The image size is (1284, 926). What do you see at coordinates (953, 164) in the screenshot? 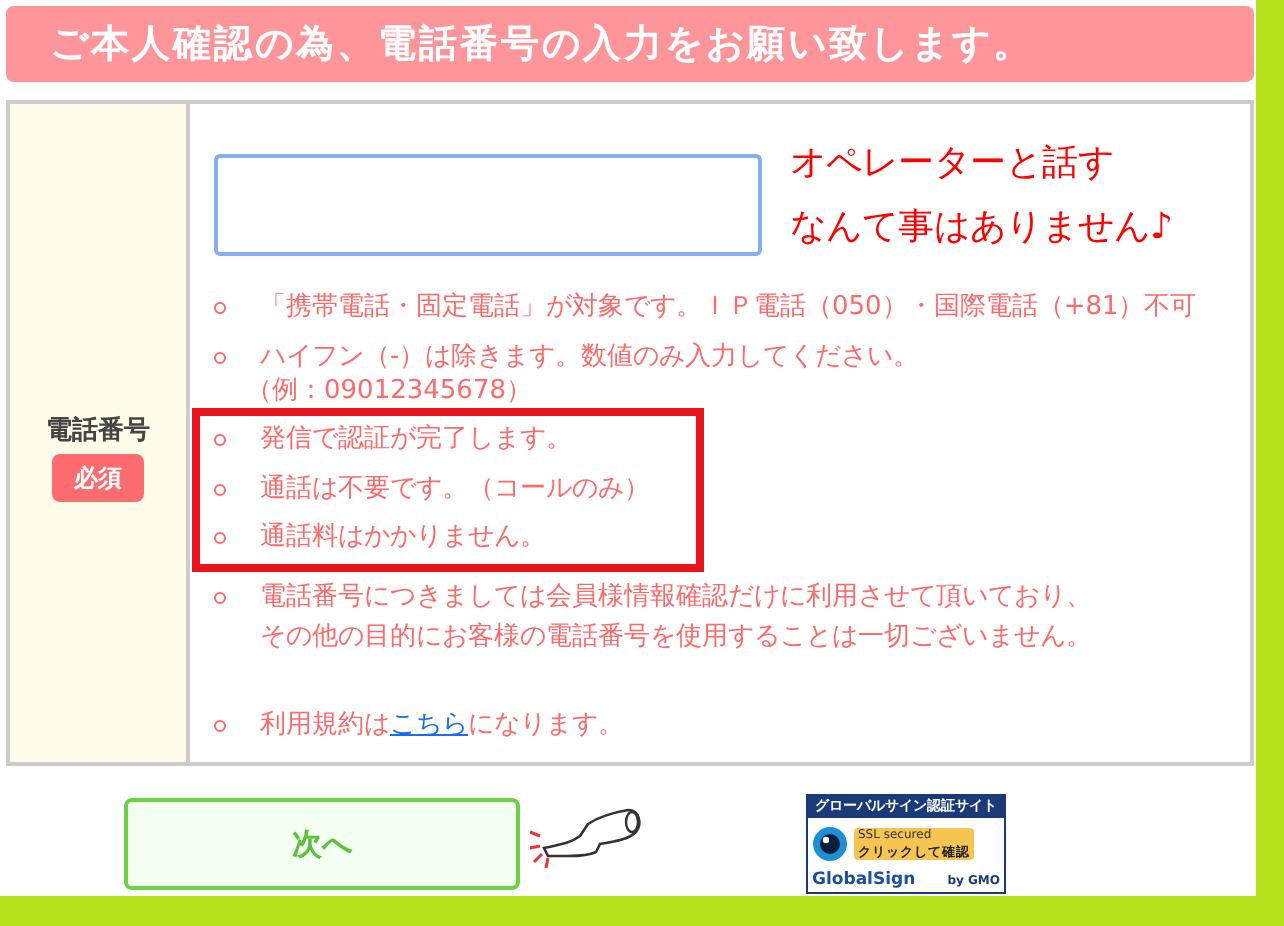
I see `callout-text: オペレーターと話す` at bounding box center [953, 164].